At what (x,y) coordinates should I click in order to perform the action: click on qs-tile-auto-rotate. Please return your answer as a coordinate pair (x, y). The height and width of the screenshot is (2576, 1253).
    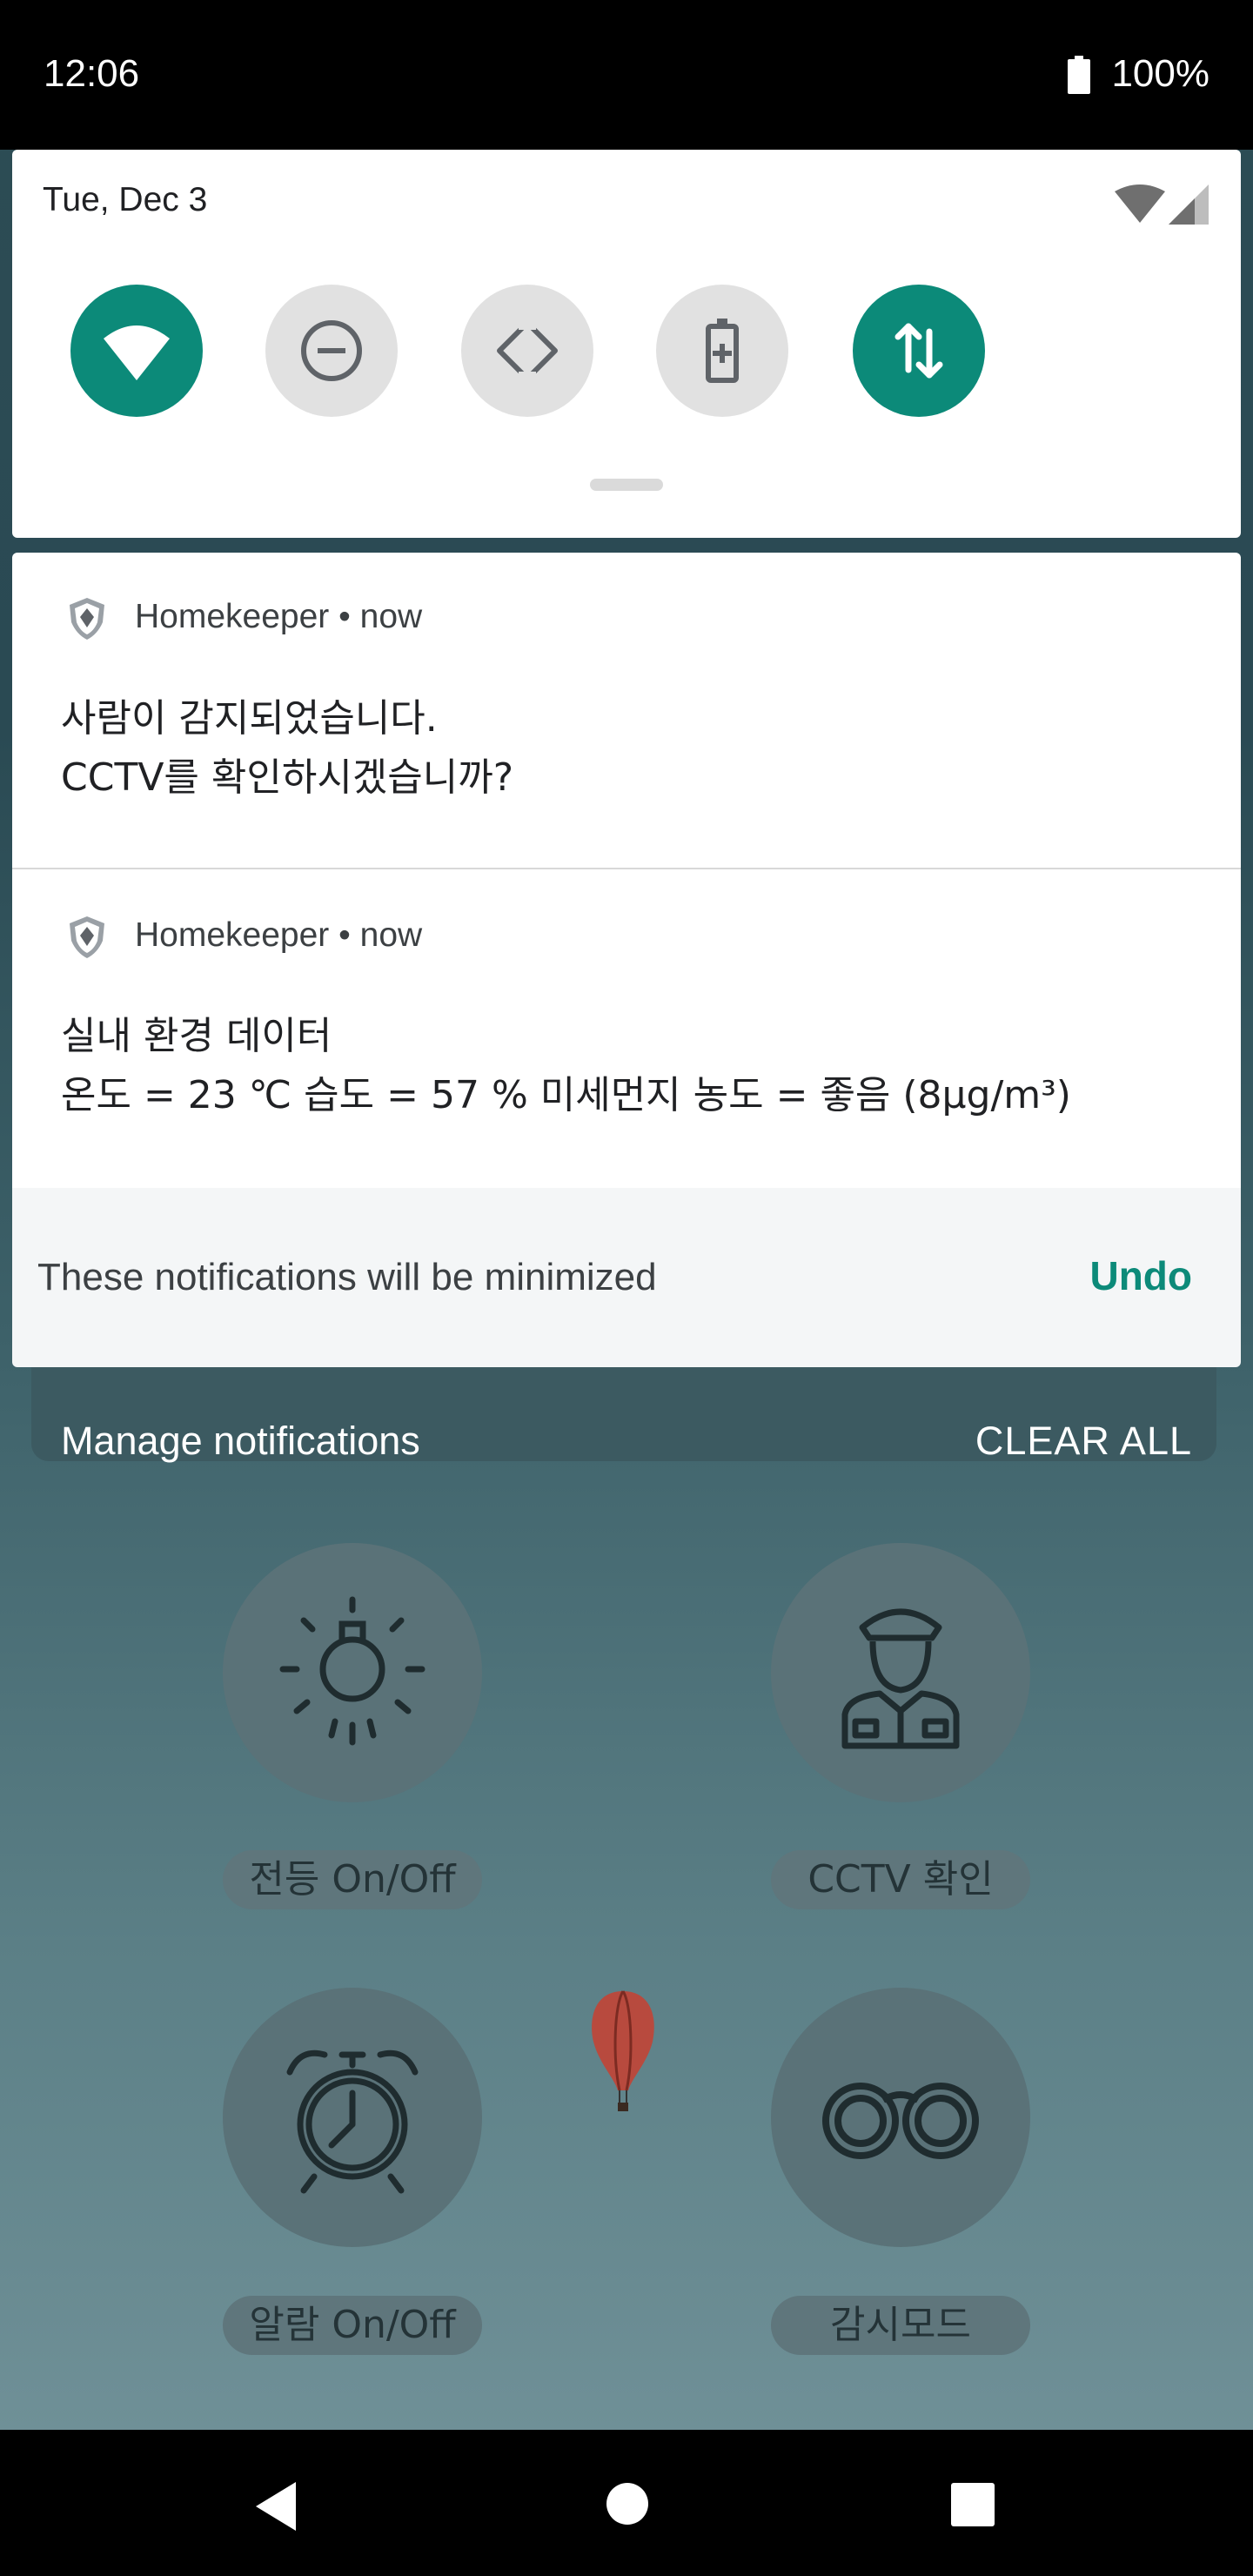
    Looking at the image, I should click on (527, 351).